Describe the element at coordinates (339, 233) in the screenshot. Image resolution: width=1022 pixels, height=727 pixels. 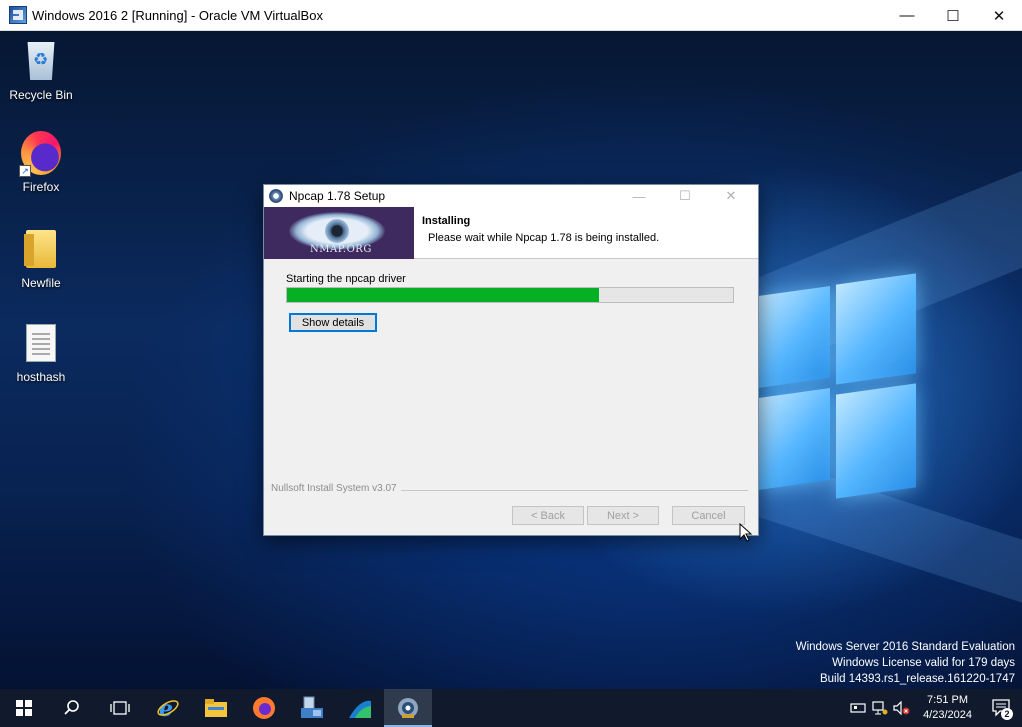
I see `nmap-banner: NMAP.ORG` at that location.